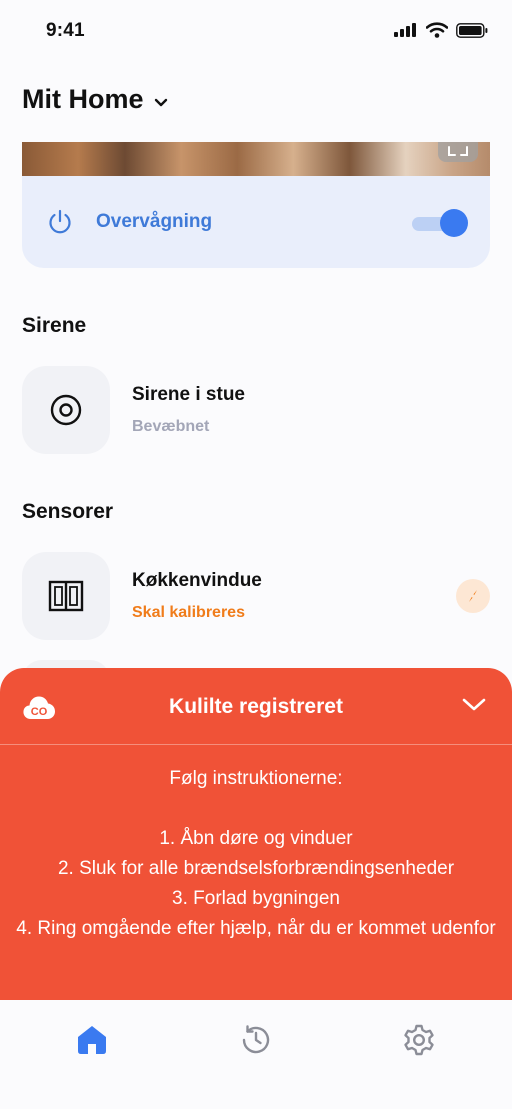 This screenshot has height=1109, width=512. Describe the element at coordinates (197, 580) in the screenshot. I see `sensor-device-name: Køkkenvindue` at that location.